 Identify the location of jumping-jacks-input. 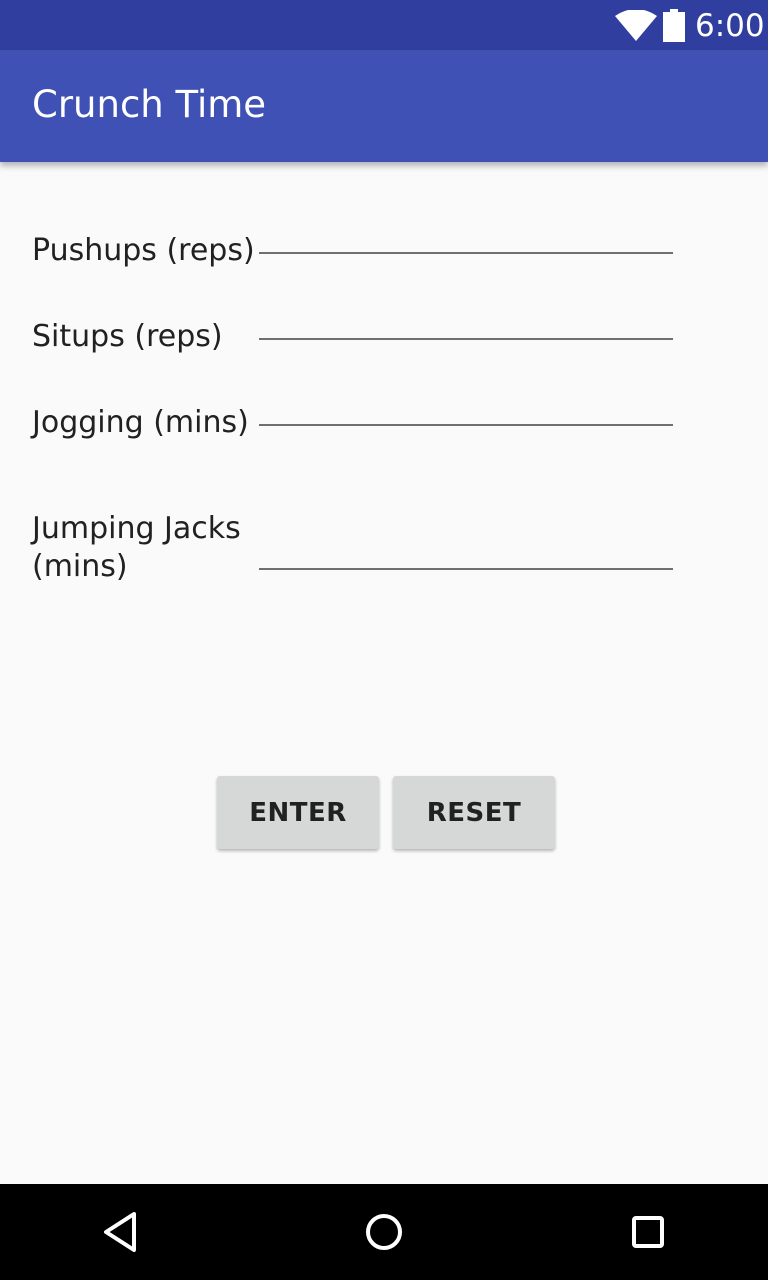
(466, 548).